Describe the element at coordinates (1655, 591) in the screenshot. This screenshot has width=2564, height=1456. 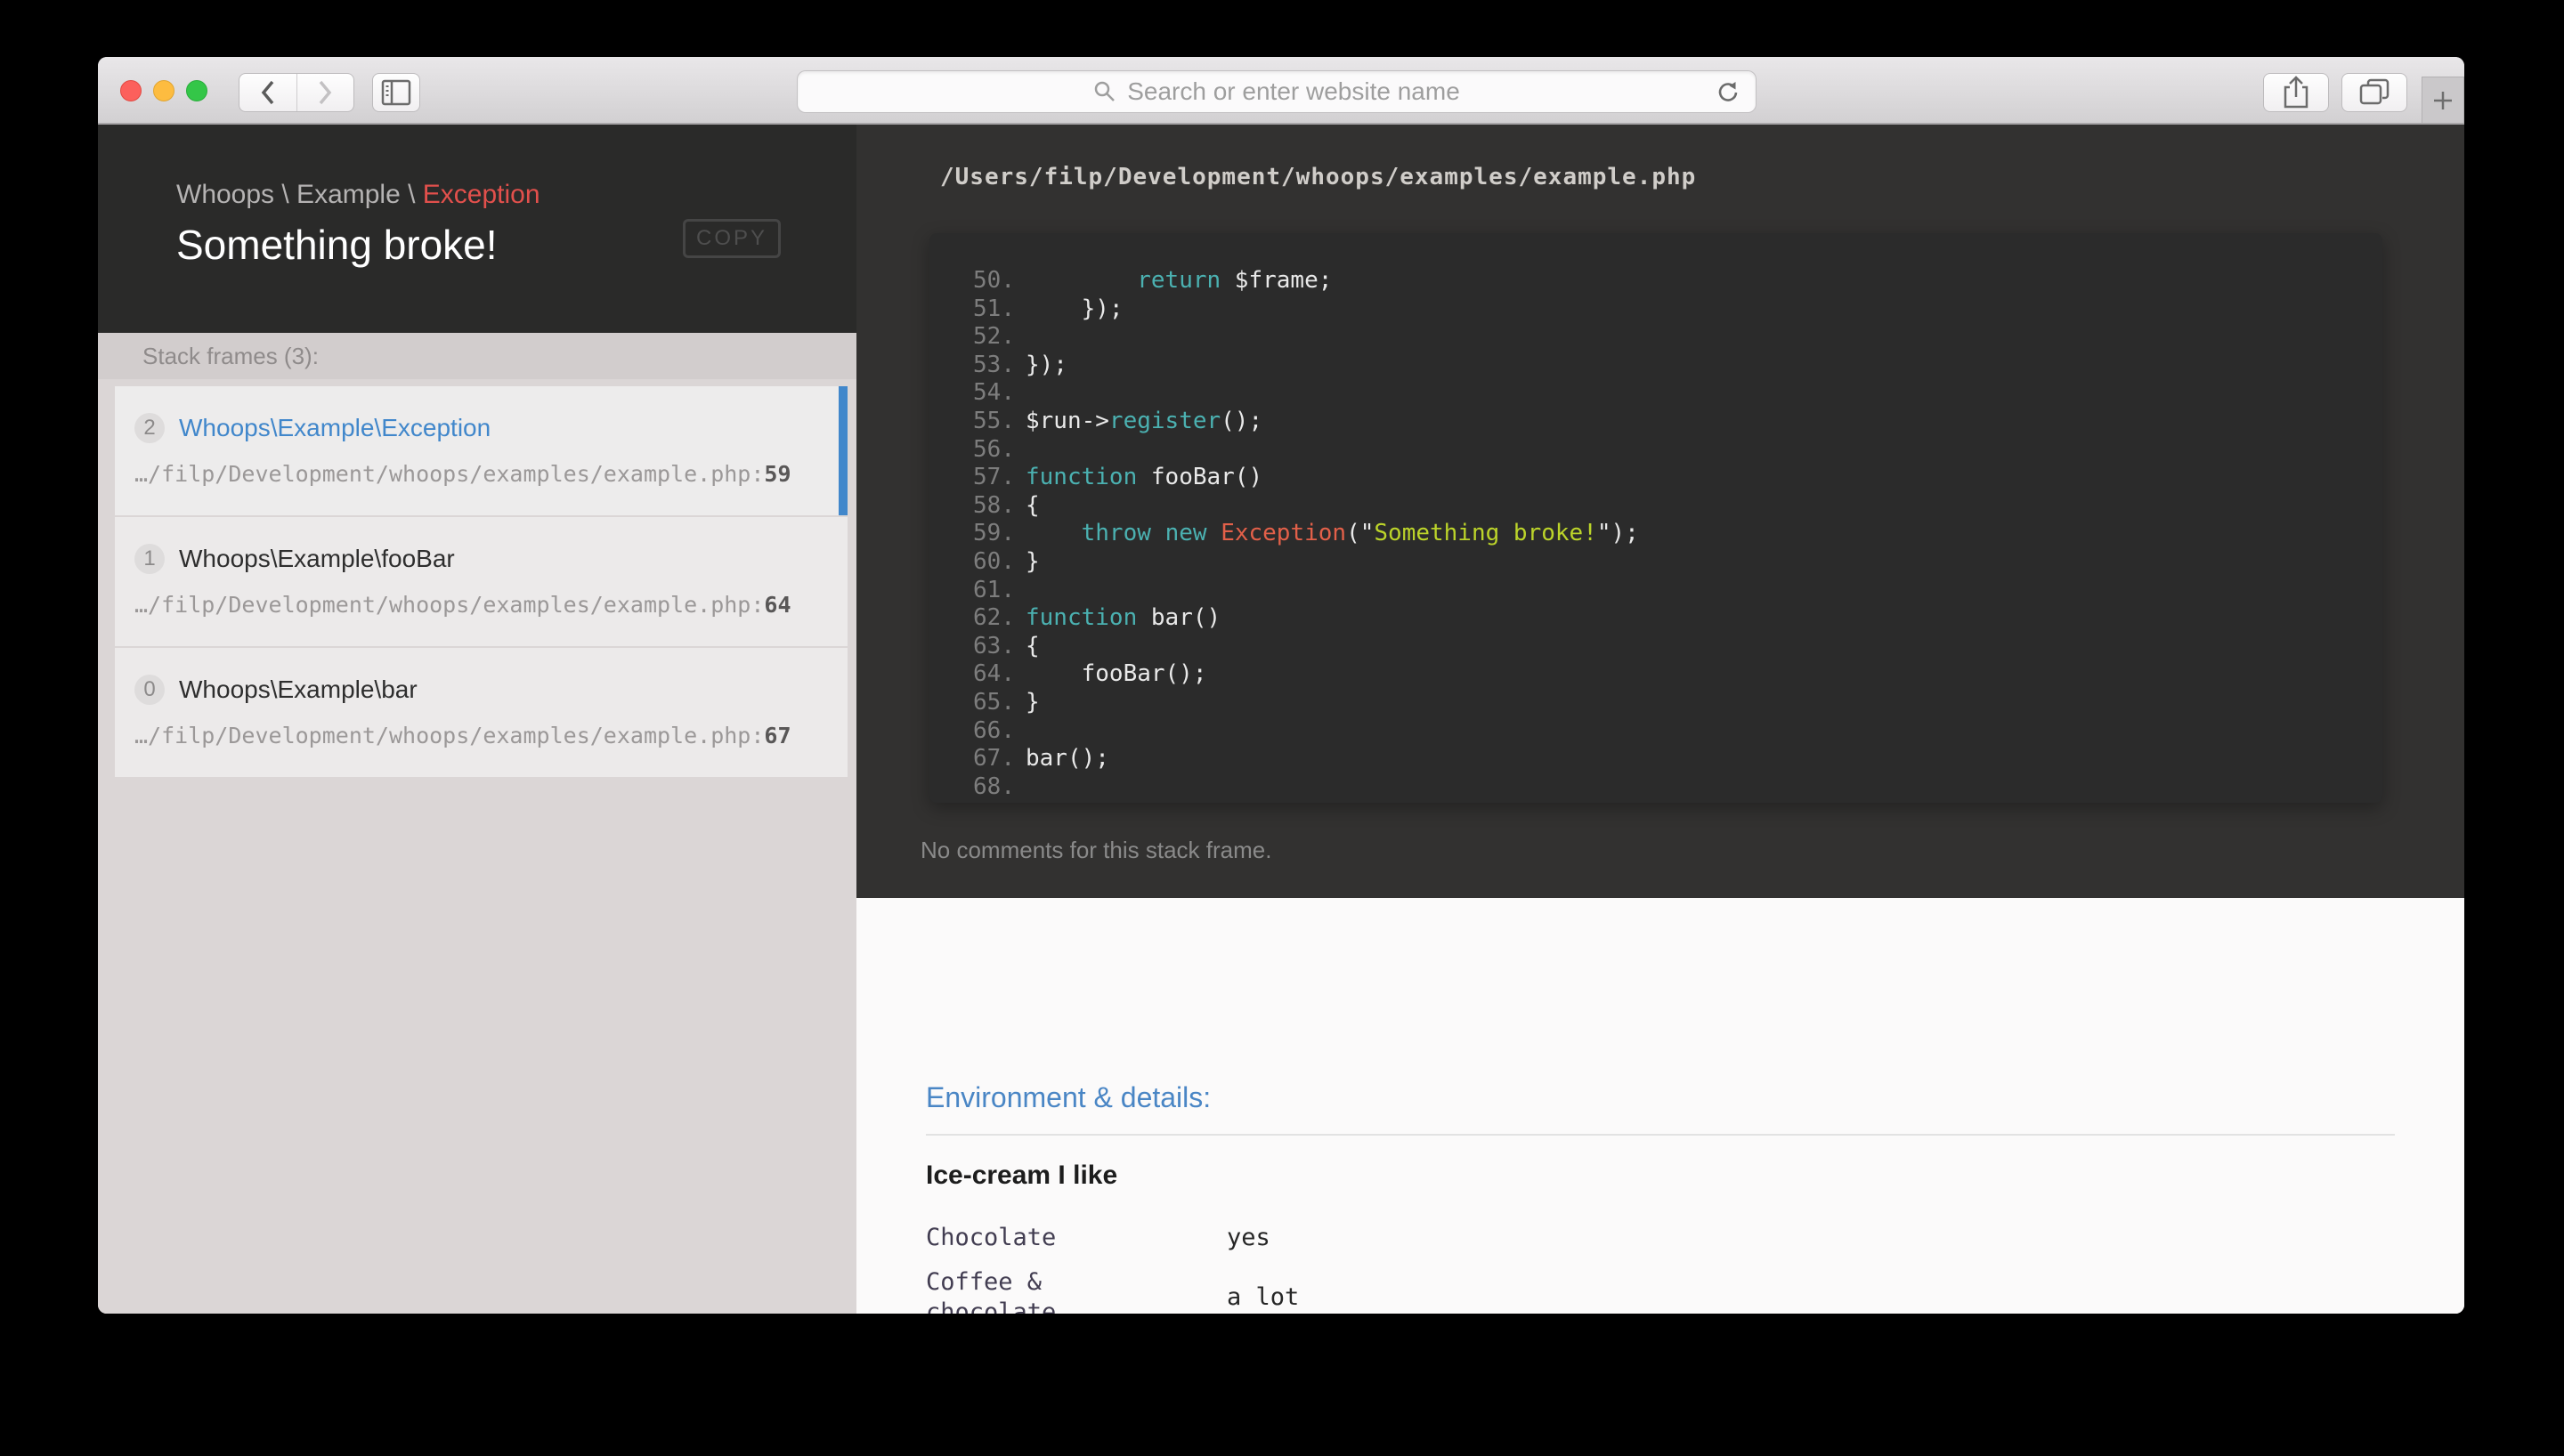
I see `code-line: 61.` at that location.